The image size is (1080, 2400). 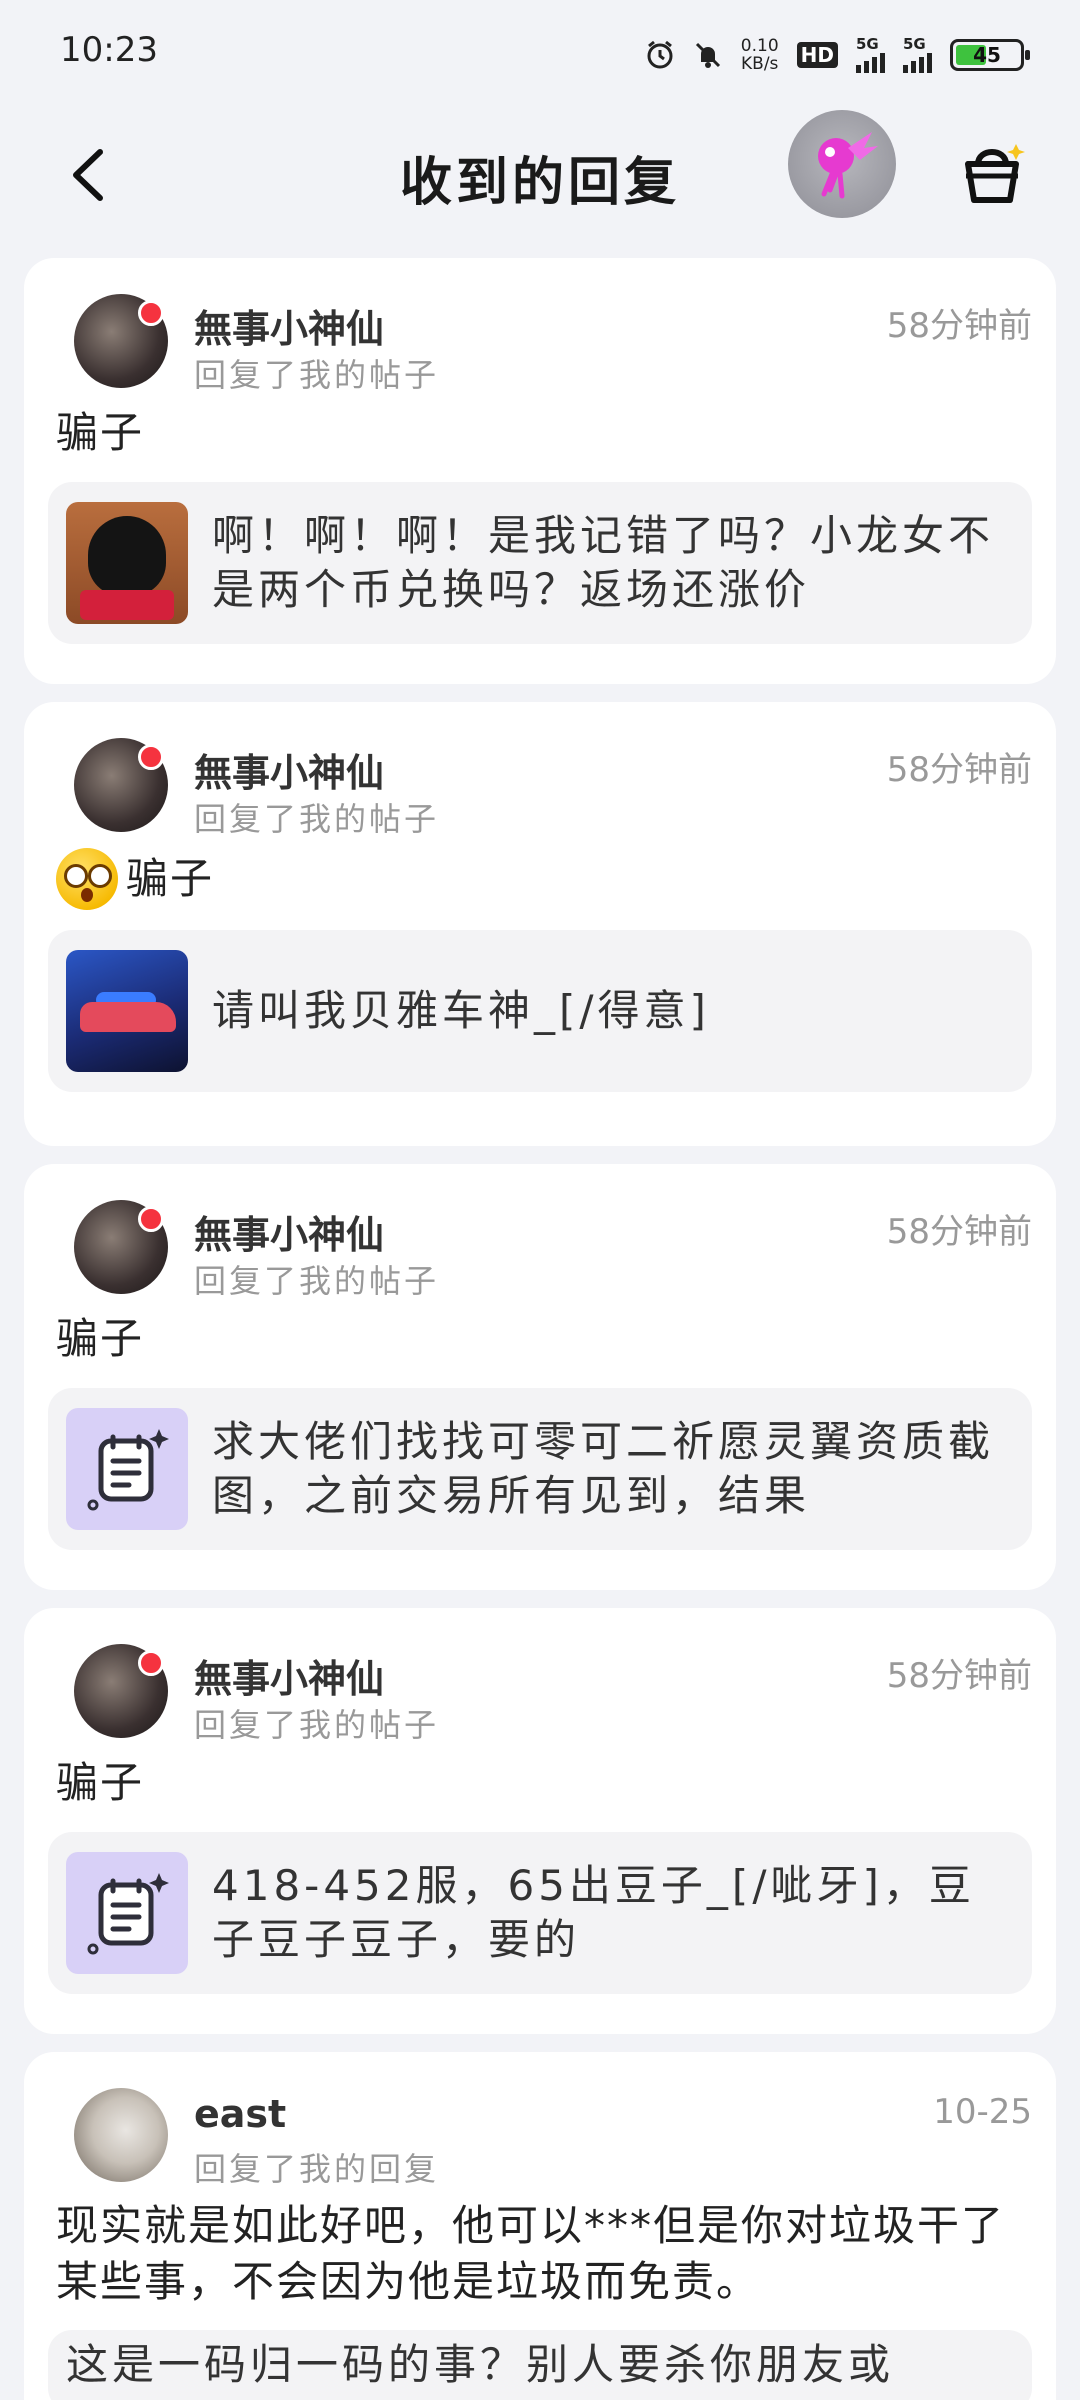 I want to click on mascot-avatar, so click(x=842, y=164).